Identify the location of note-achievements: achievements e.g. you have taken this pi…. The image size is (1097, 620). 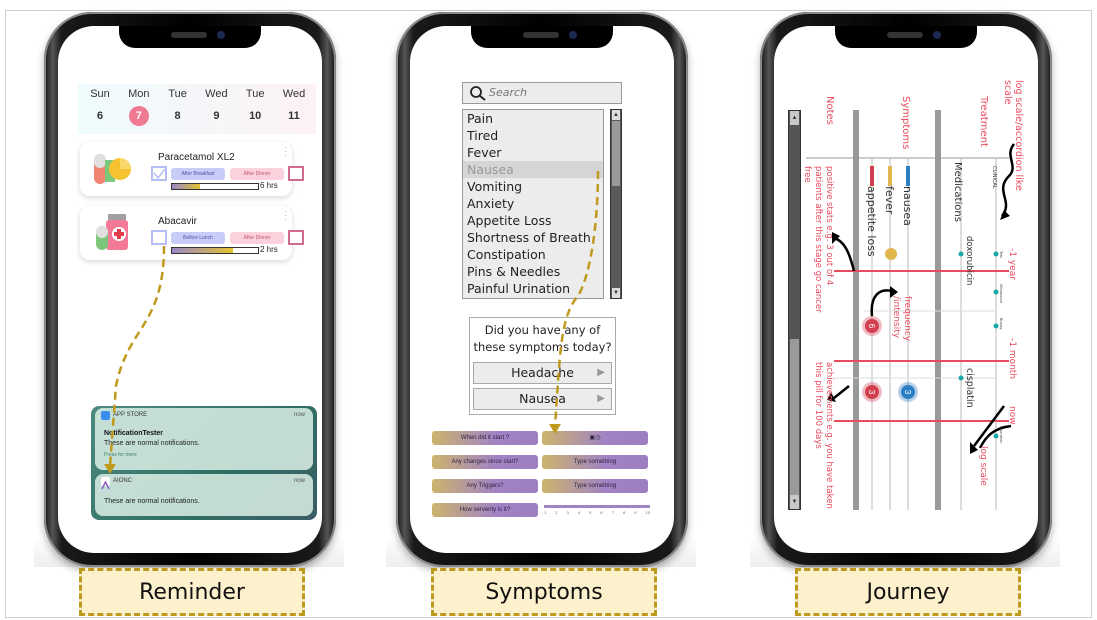
(823, 435).